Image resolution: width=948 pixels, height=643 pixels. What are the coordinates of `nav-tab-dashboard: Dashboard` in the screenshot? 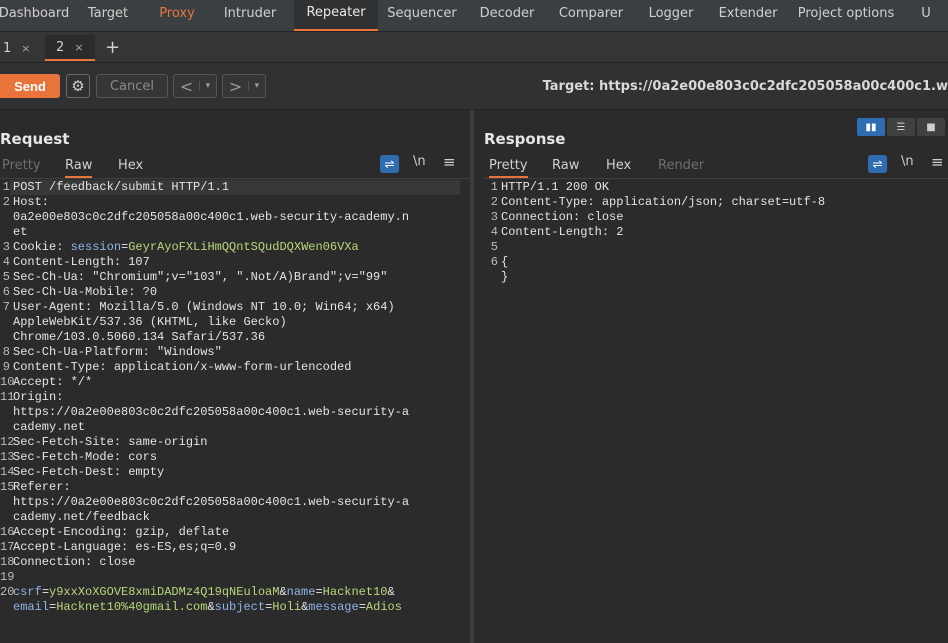 It's located at (34, 15).